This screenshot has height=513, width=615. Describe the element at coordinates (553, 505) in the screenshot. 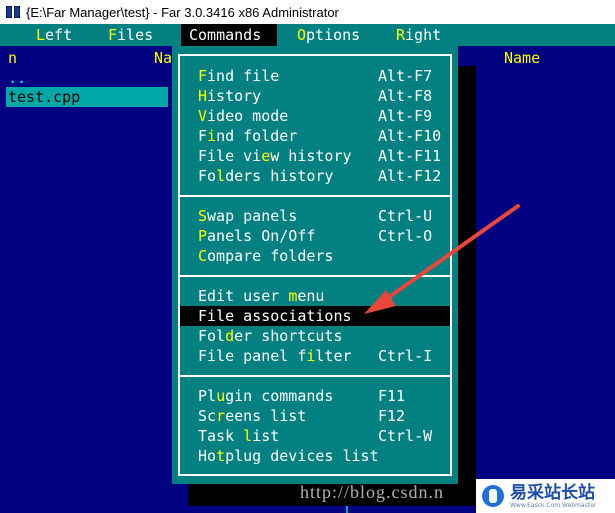

I see `brand-subtext: Www.Easck.Com Webmaster` at that location.